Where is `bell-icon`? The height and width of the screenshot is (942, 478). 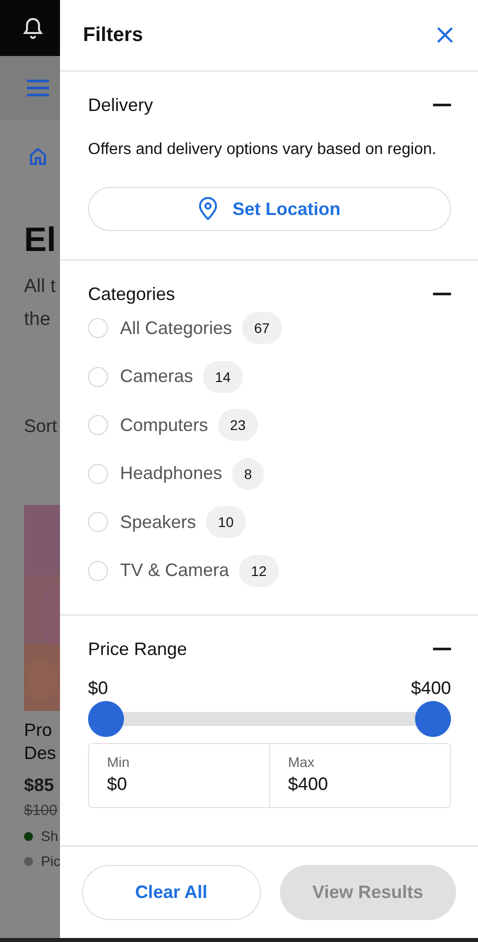 bell-icon is located at coordinates (33, 28).